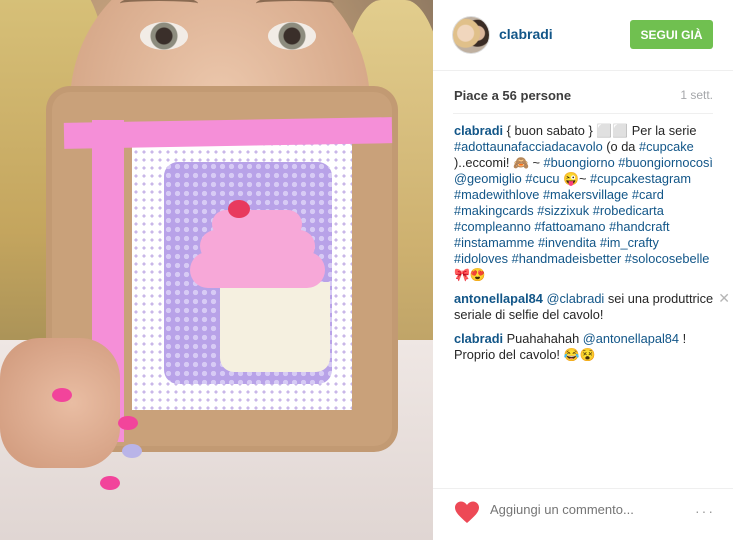 Image resolution: width=733 pixels, height=541 pixels. I want to click on close-icon: ✕, so click(724, 298).